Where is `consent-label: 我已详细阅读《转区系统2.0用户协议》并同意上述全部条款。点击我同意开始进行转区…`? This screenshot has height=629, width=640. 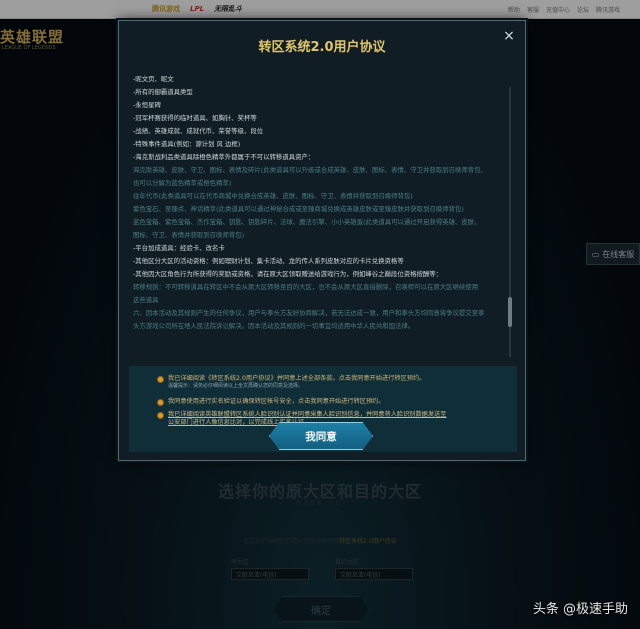 consent-label: 我已详细阅读《转区系统2.0用户协议》并同意上述全部条款。点击我同意开始进行转区… is located at coordinates (297, 378).